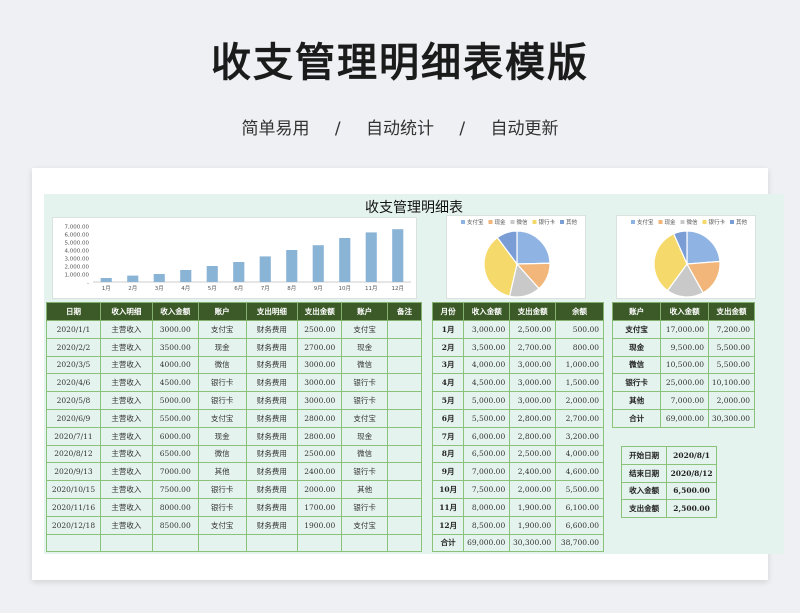 This screenshot has width=800, height=613. What do you see at coordinates (175, 347) in the screenshot?
I see `detail-table-cell: 3500.00` at bounding box center [175, 347].